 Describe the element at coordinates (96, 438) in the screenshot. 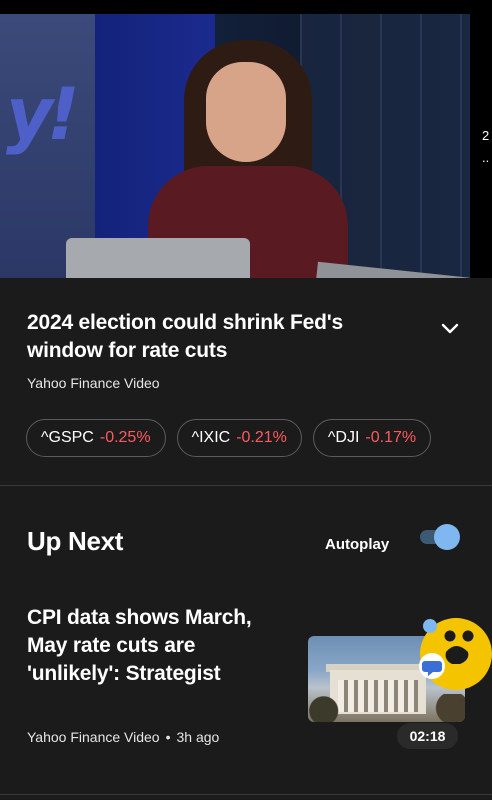

I see `ticker-pill-gspc: ^GSPC -0.25%` at that location.